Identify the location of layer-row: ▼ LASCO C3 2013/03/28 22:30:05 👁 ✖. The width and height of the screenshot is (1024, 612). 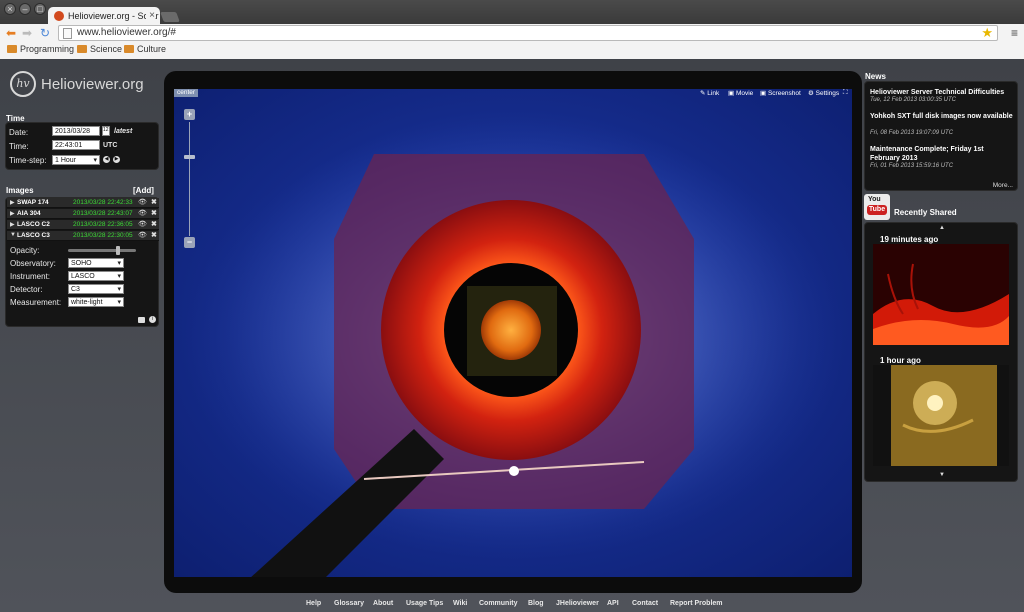
(83, 236).